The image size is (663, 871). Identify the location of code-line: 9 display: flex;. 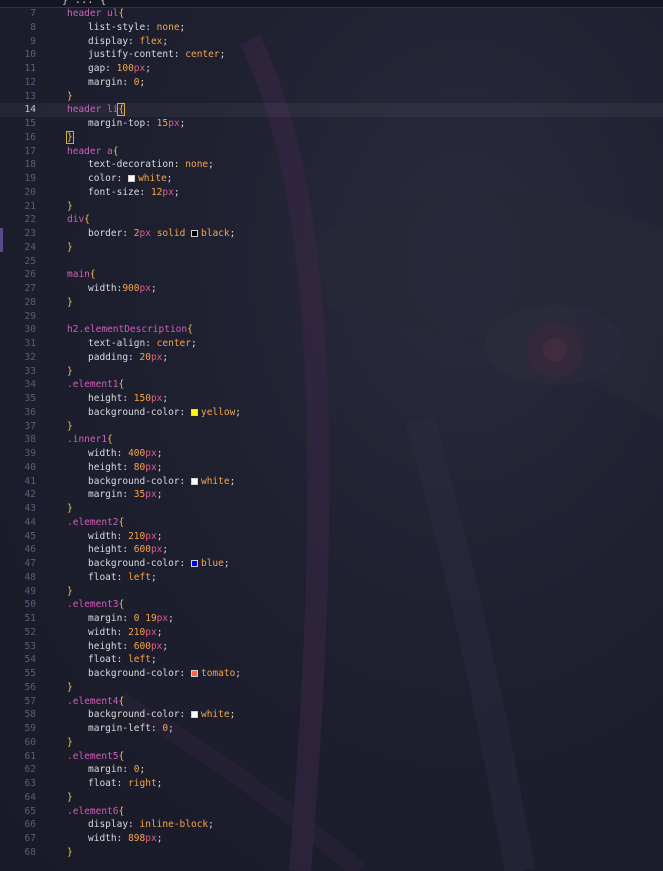
(331, 42).